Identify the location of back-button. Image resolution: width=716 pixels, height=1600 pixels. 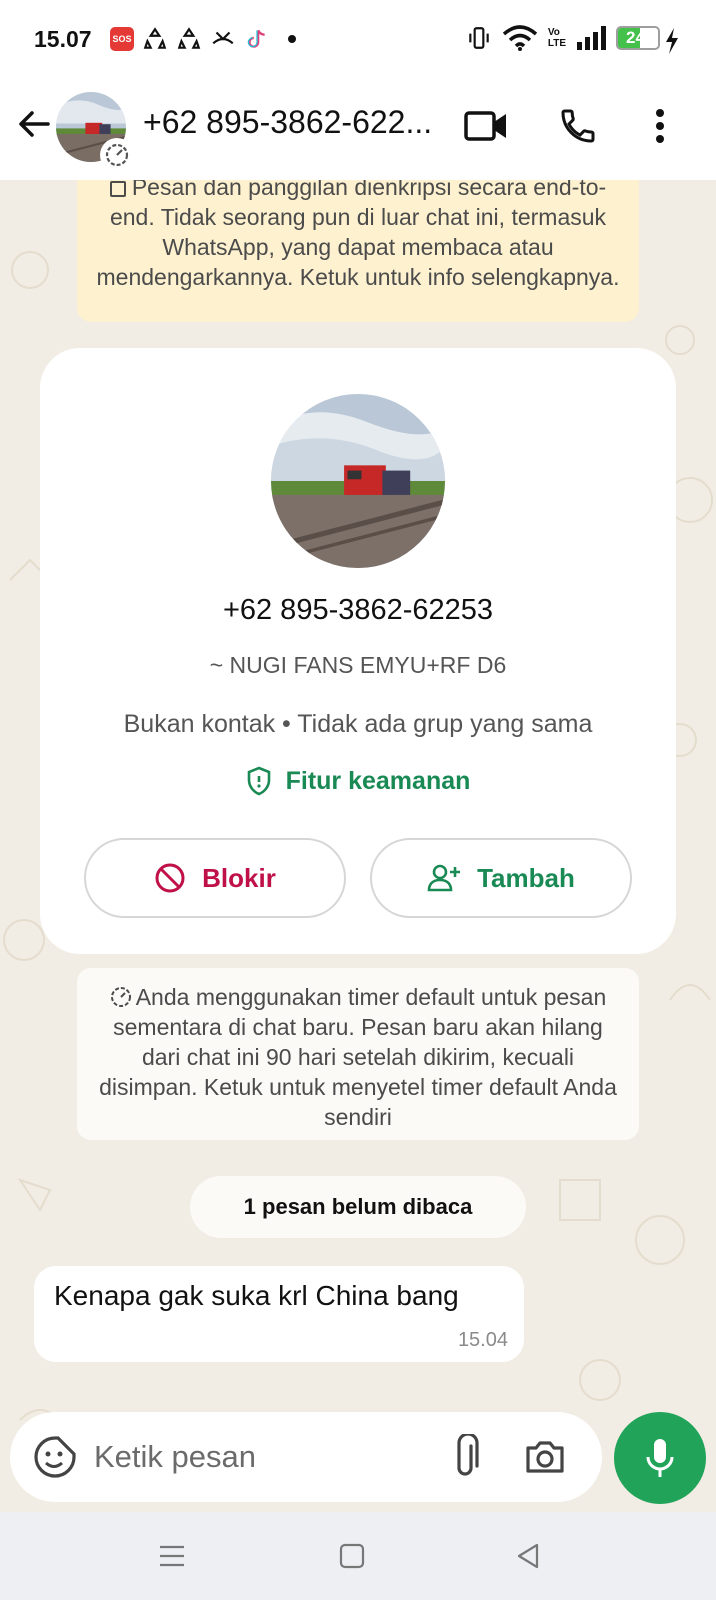
(528, 1556).